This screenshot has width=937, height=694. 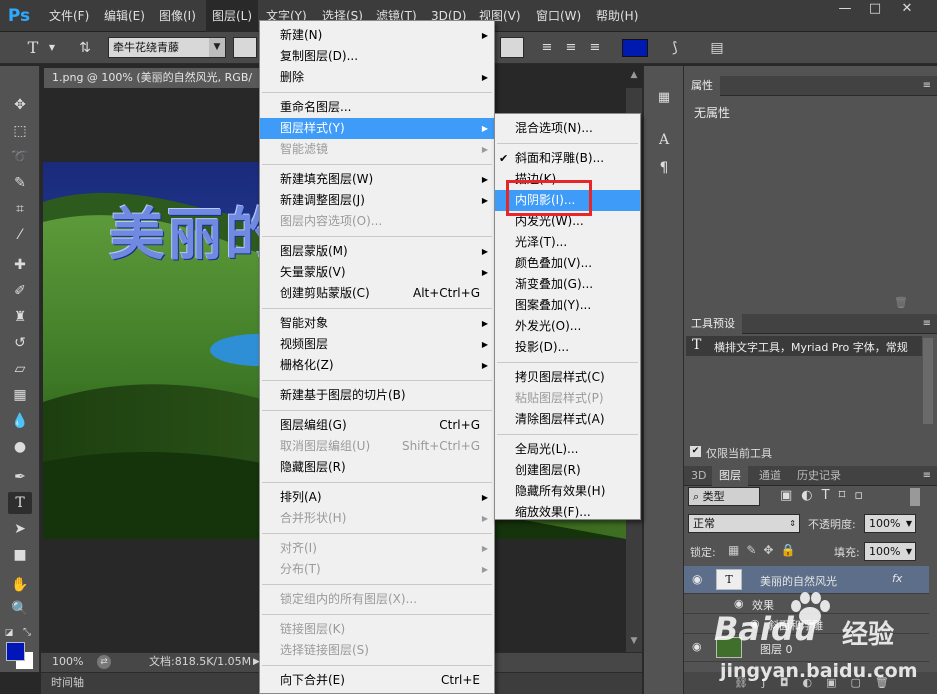 What do you see at coordinates (664, 170) in the screenshot?
I see `paragraph-icon: ¶` at bounding box center [664, 170].